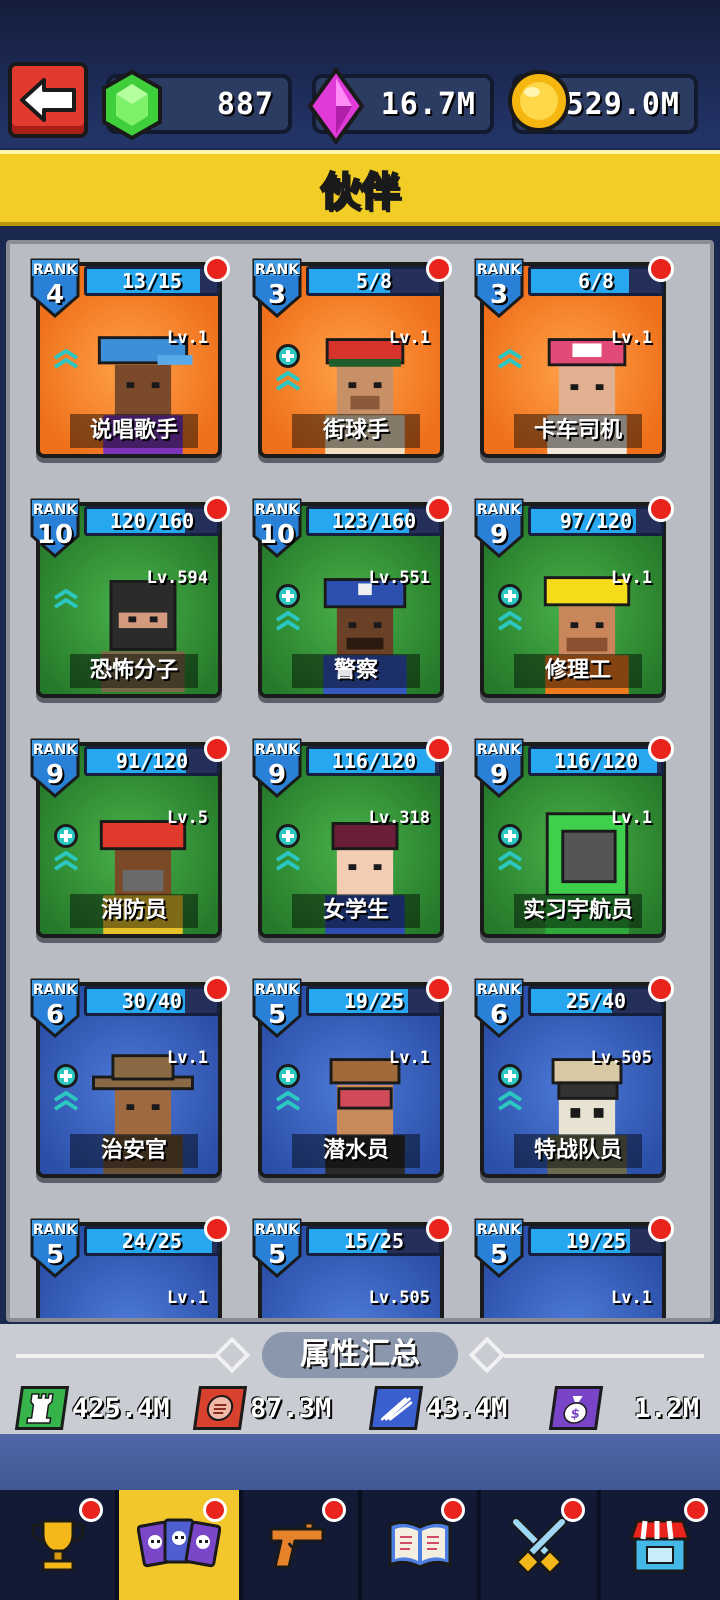 The width and height of the screenshot is (720, 1600). I want to click on card-progress-bar: 5/8, so click(374, 281).